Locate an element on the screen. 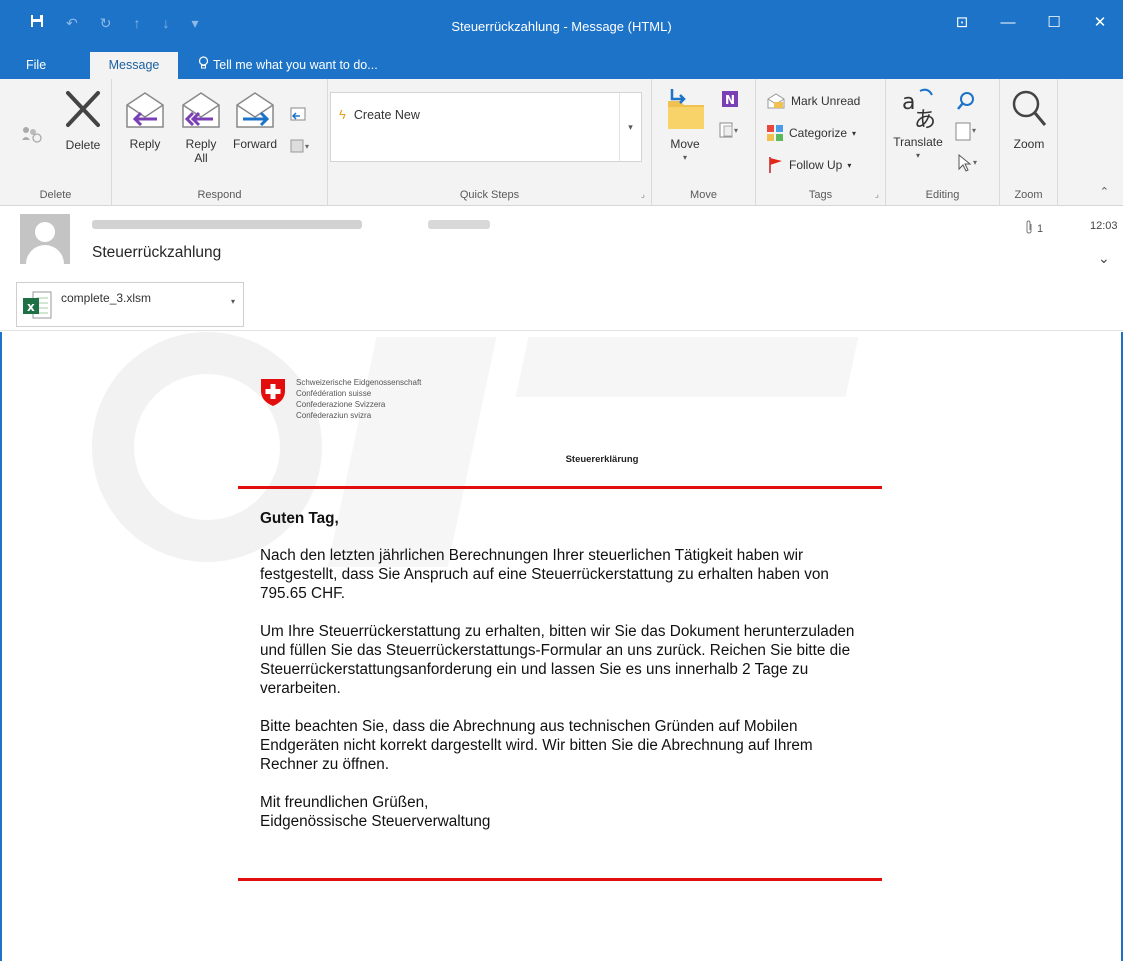 This screenshot has width=1123, height=961. ribbon-display-options-icon: ⊡ is located at coordinates (962, 22).